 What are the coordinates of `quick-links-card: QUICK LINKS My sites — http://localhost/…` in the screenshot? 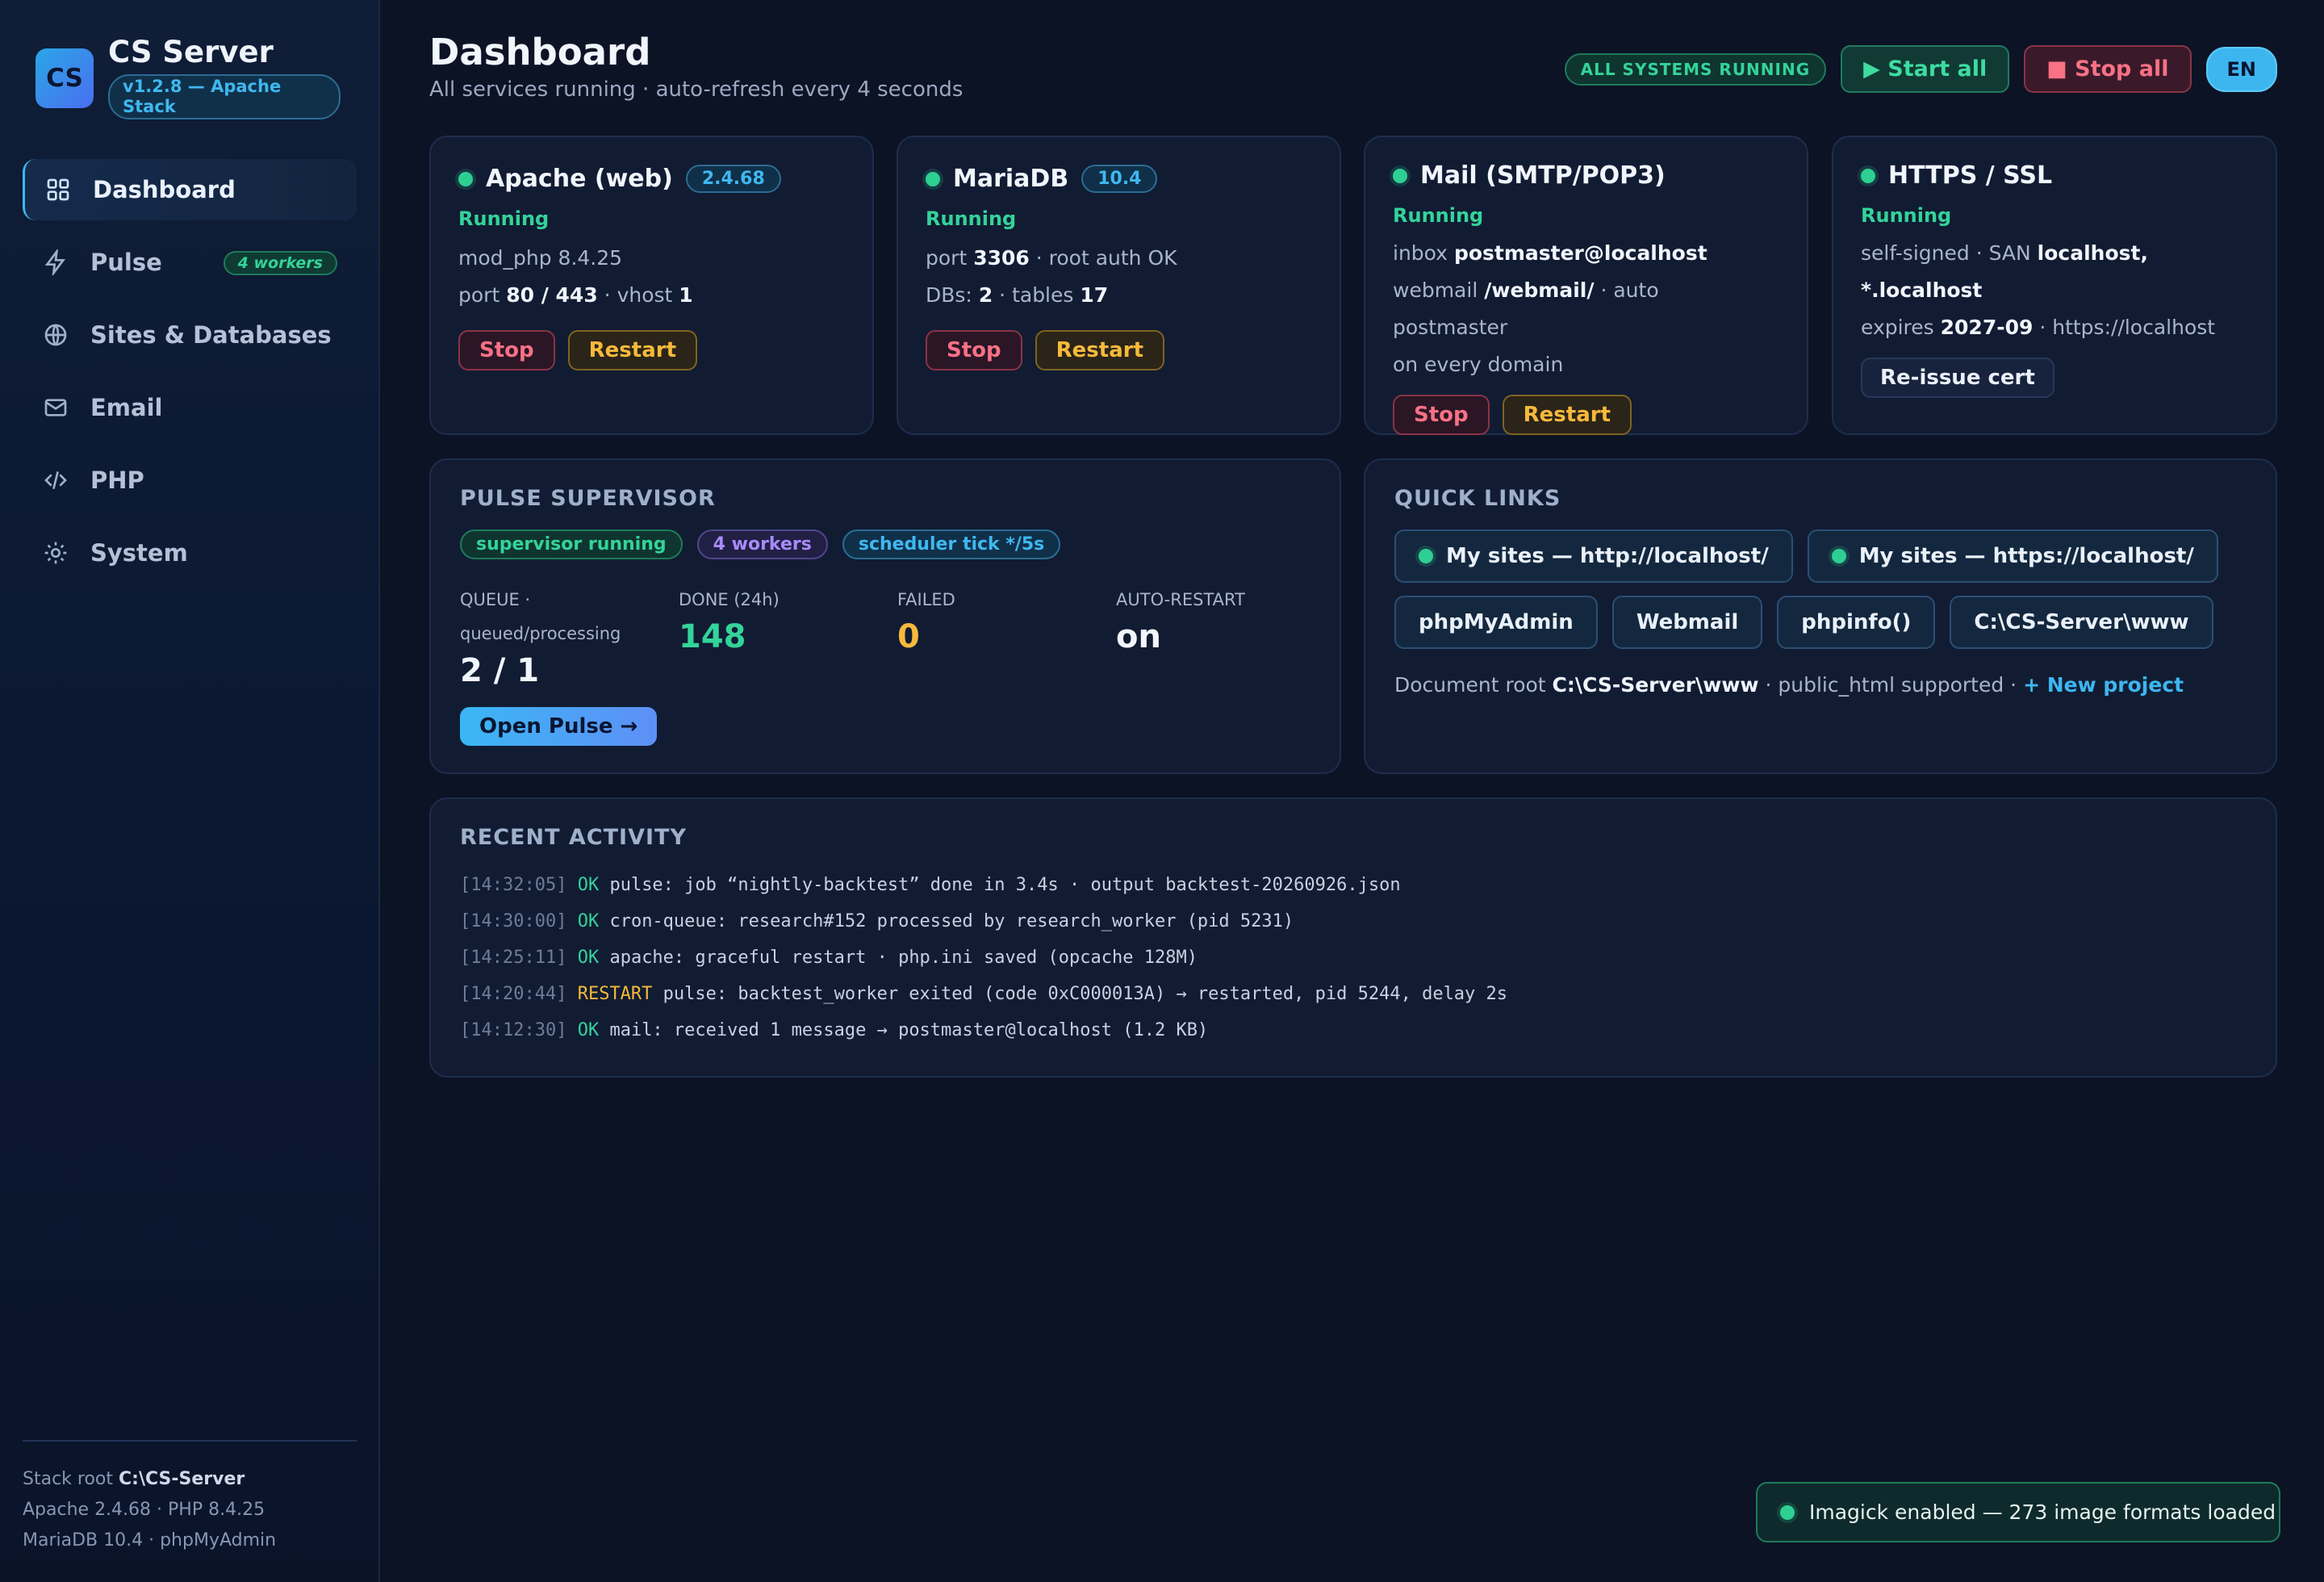 It's located at (1820, 616).